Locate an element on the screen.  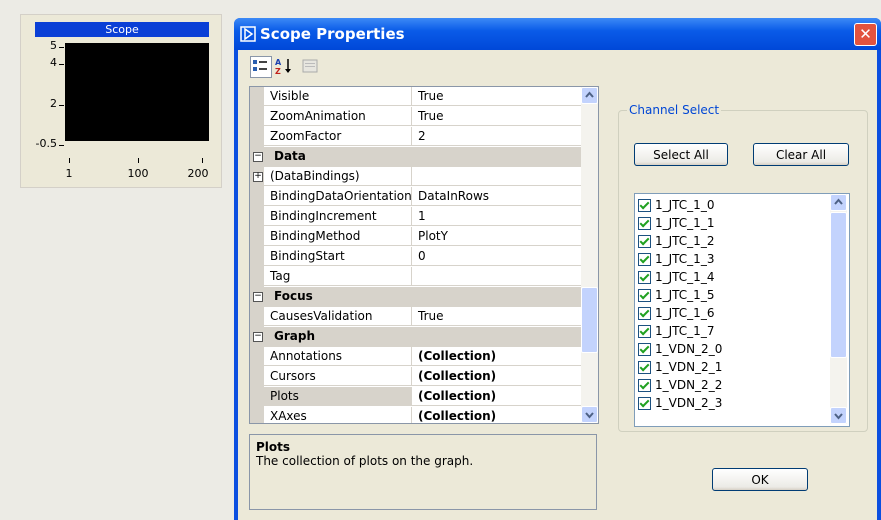
property-row-zoomanimation: ZoomAnimation True is located at coordinates (417, 117).